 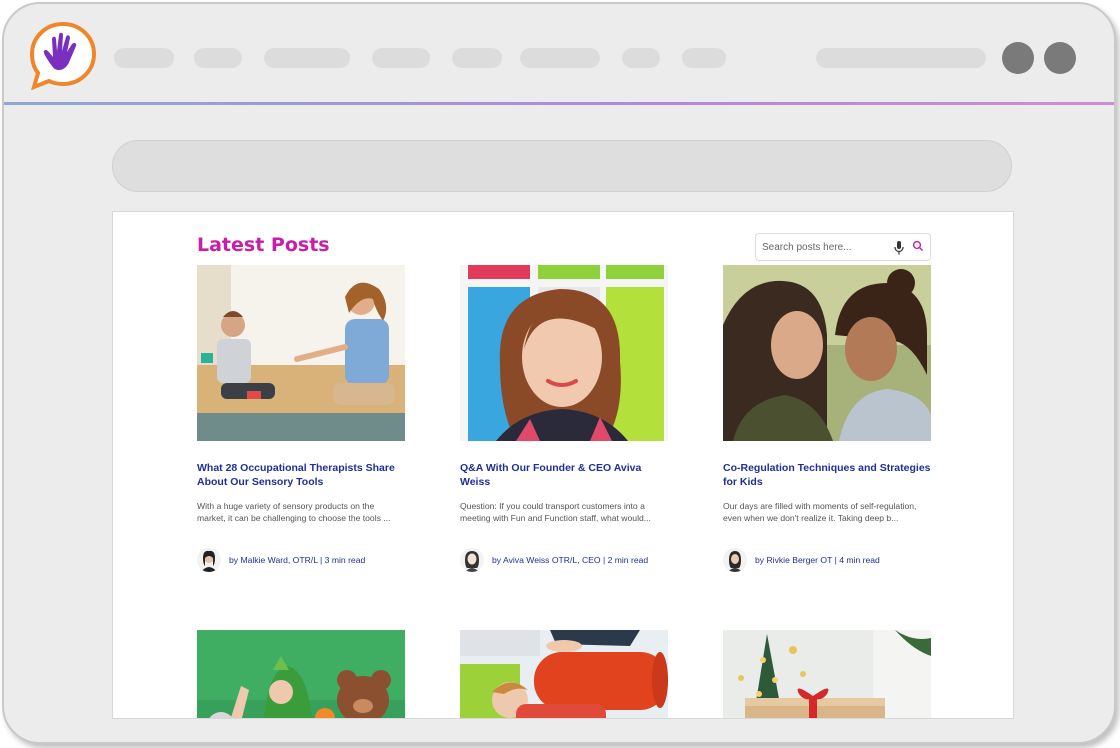 What do you see at coordinates (63, 55) in the screenshot?
I see `hand-speech-bubble-icon` at bounding box center [63, 55].